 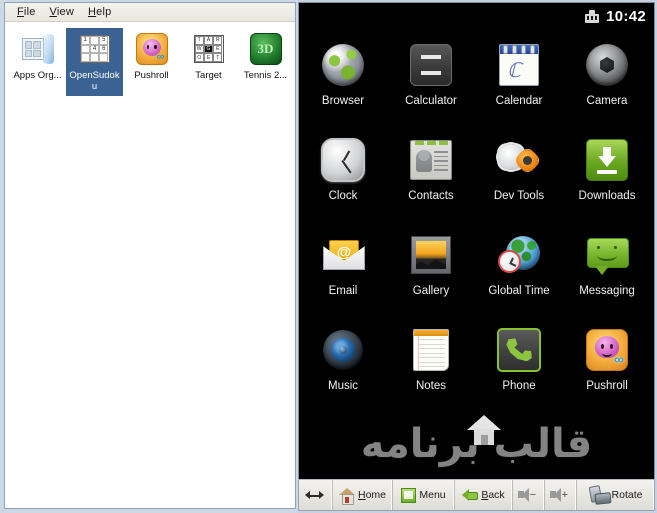 I want to click on resize-button, so click(x=316, y=495).